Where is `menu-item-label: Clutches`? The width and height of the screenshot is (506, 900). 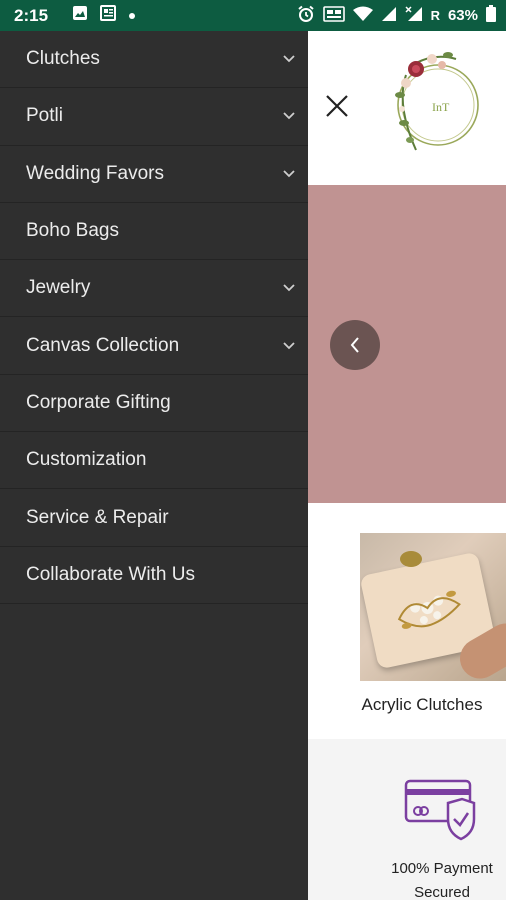 menu-item-label: Clutches is located at coordinates (63, 59).